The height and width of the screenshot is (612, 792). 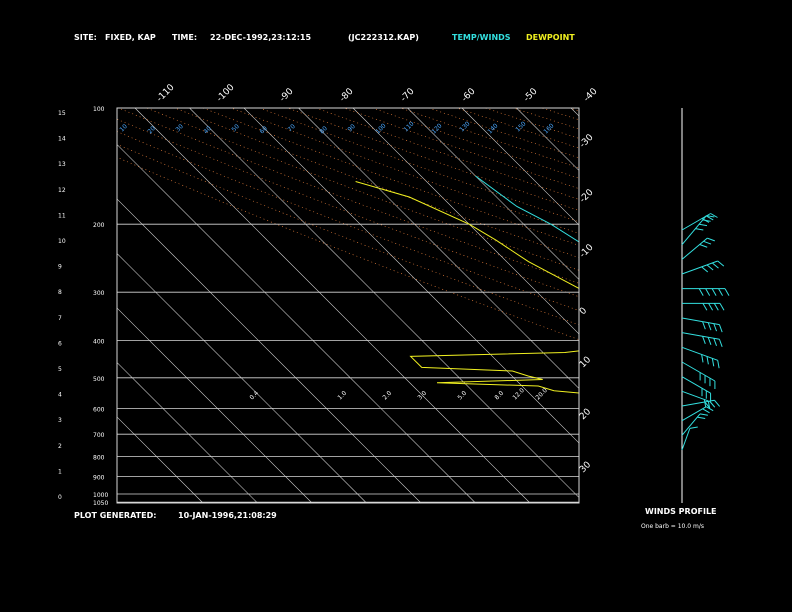 I want to click on height-tick-label: 14, so click(x=62, y=139).